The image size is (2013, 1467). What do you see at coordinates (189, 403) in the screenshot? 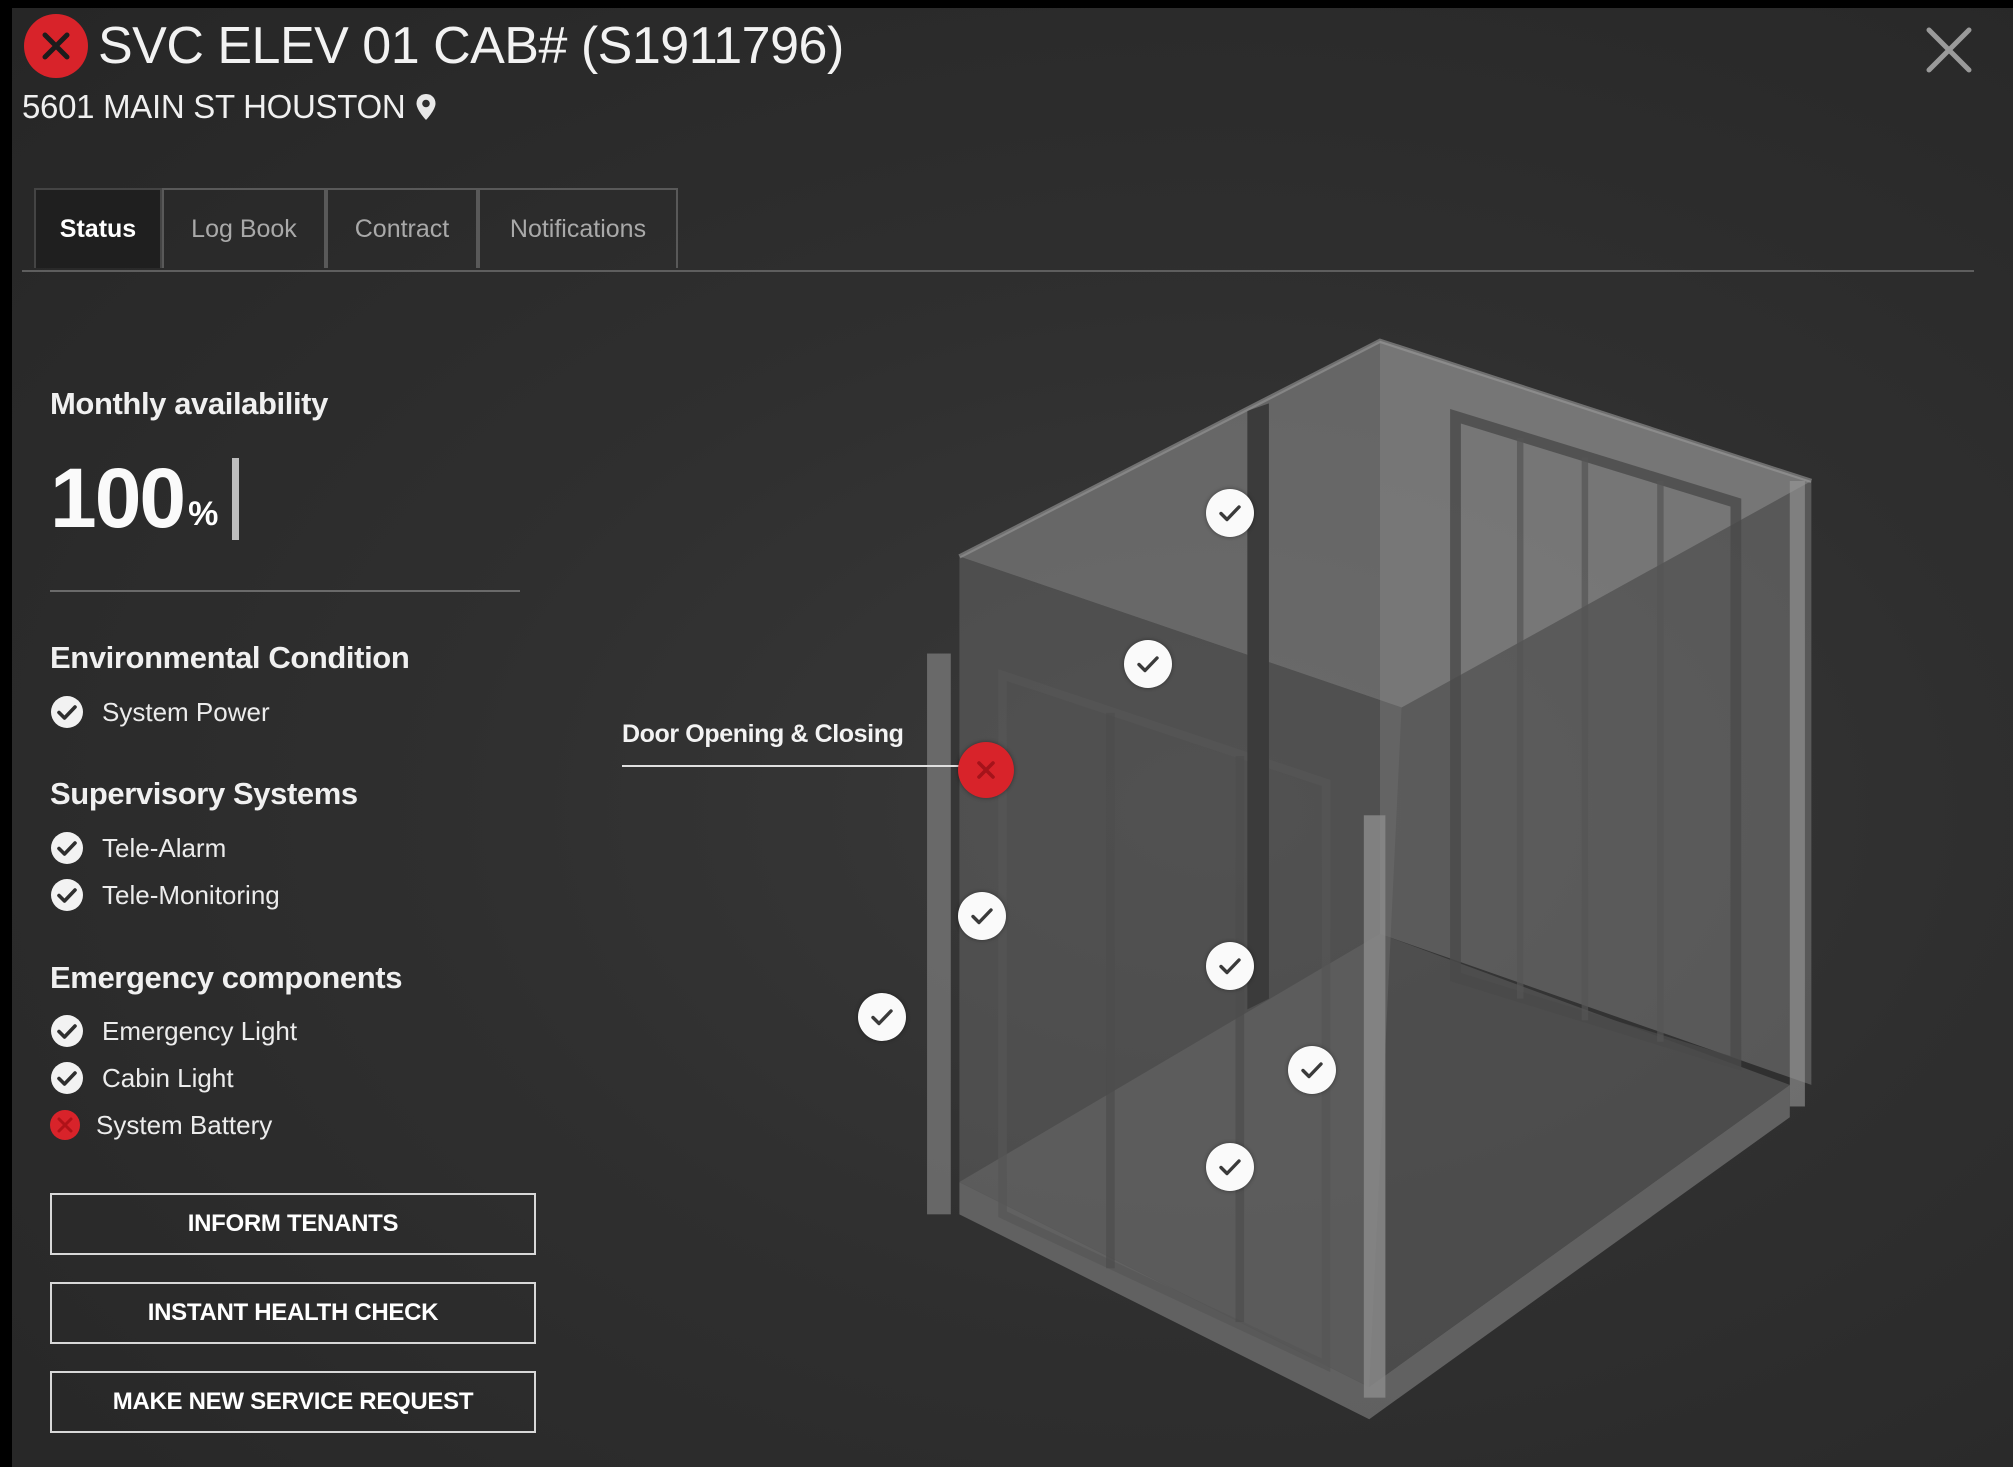
I see `availability-heading: Monthly availability` at bounding box center [189, 403].